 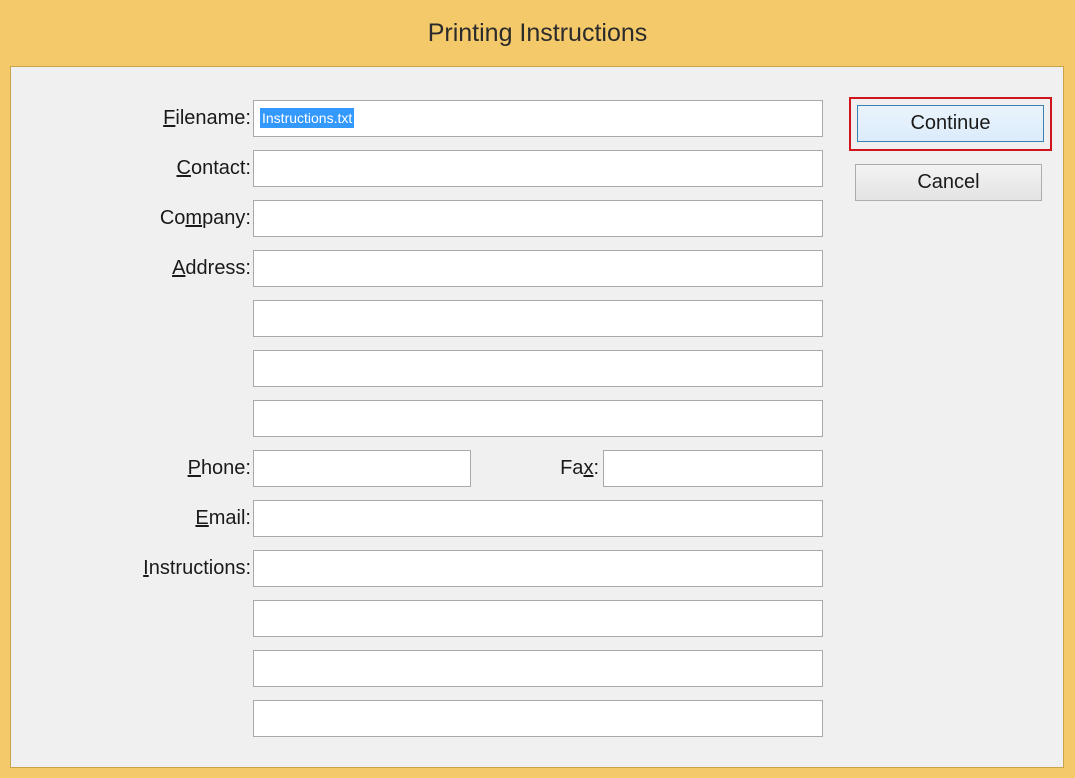 What do you see at coordinates (181, 468) in the screenshot?
I see `phone-label: Phone:` at bounding box center [181, 468].